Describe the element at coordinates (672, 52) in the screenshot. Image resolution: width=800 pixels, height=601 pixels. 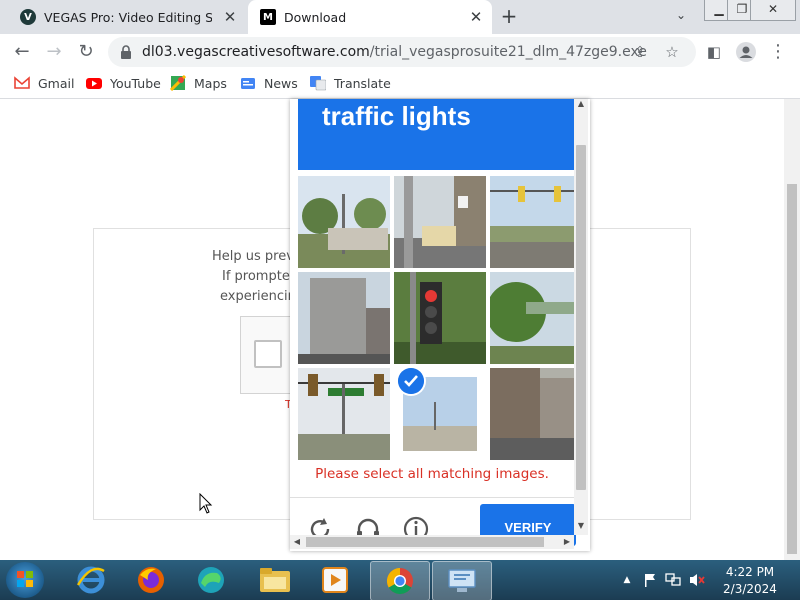
I see `bookmark-star-icon: ☆` at that location.